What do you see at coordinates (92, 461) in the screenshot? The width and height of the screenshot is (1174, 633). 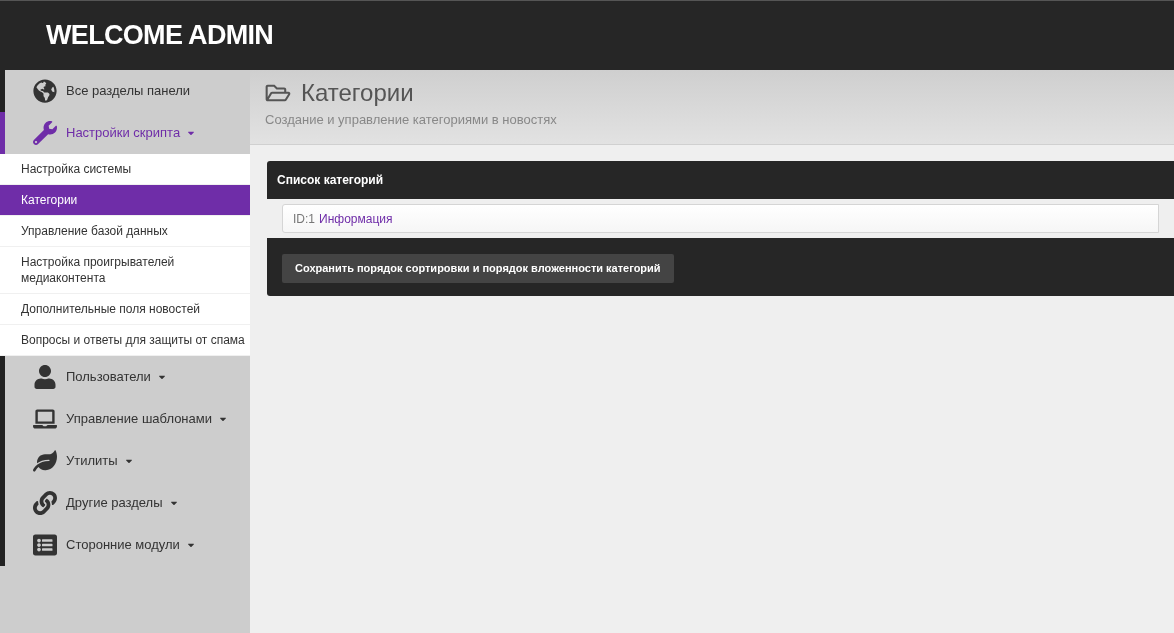 I see `sidebar-item-label: Утилиты` at bounding box center [92, 461].